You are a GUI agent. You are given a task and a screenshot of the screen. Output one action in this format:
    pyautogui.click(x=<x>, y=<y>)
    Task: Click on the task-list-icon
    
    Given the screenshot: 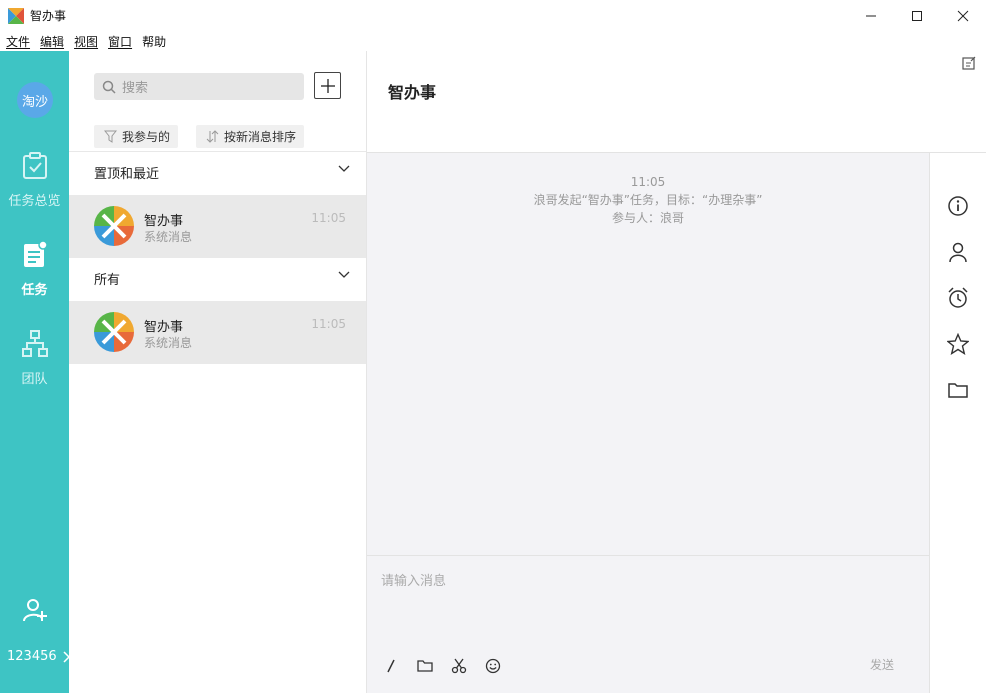 What is the action you would take?
    pyautogui.click(x=35, y=254)
    